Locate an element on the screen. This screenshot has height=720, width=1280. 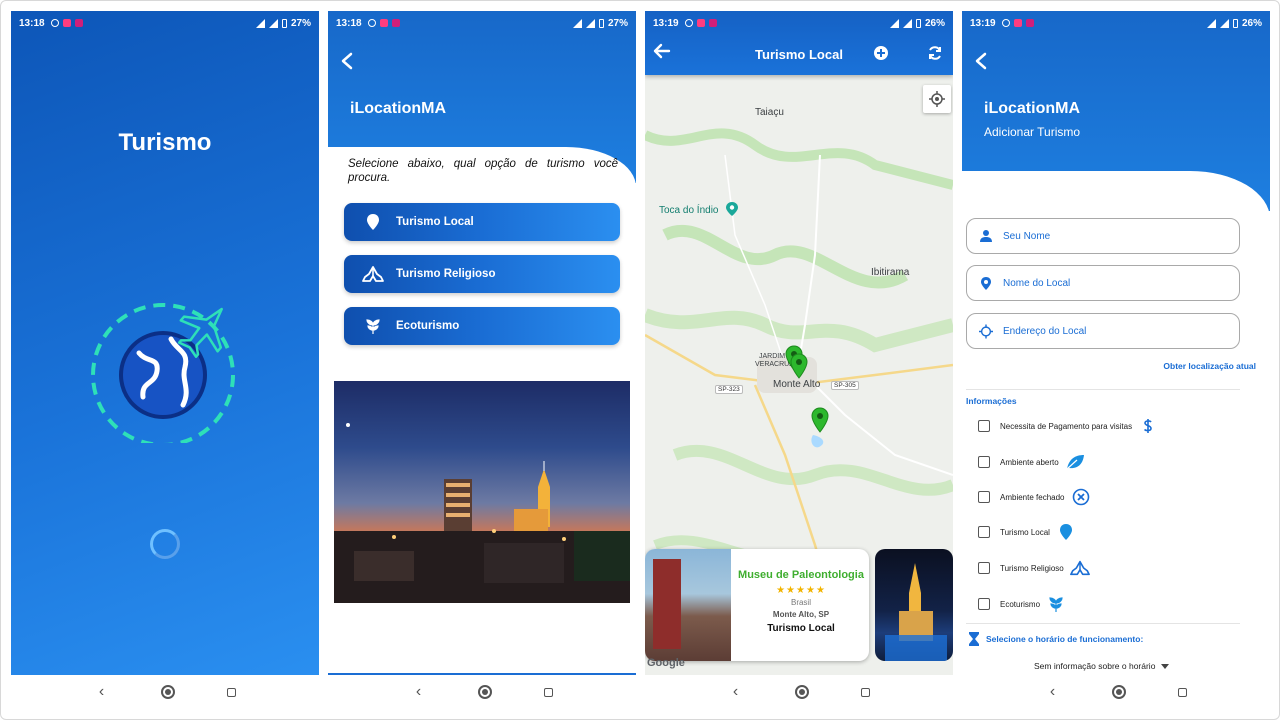
loading-spinner is located at coordinates (165, 544).